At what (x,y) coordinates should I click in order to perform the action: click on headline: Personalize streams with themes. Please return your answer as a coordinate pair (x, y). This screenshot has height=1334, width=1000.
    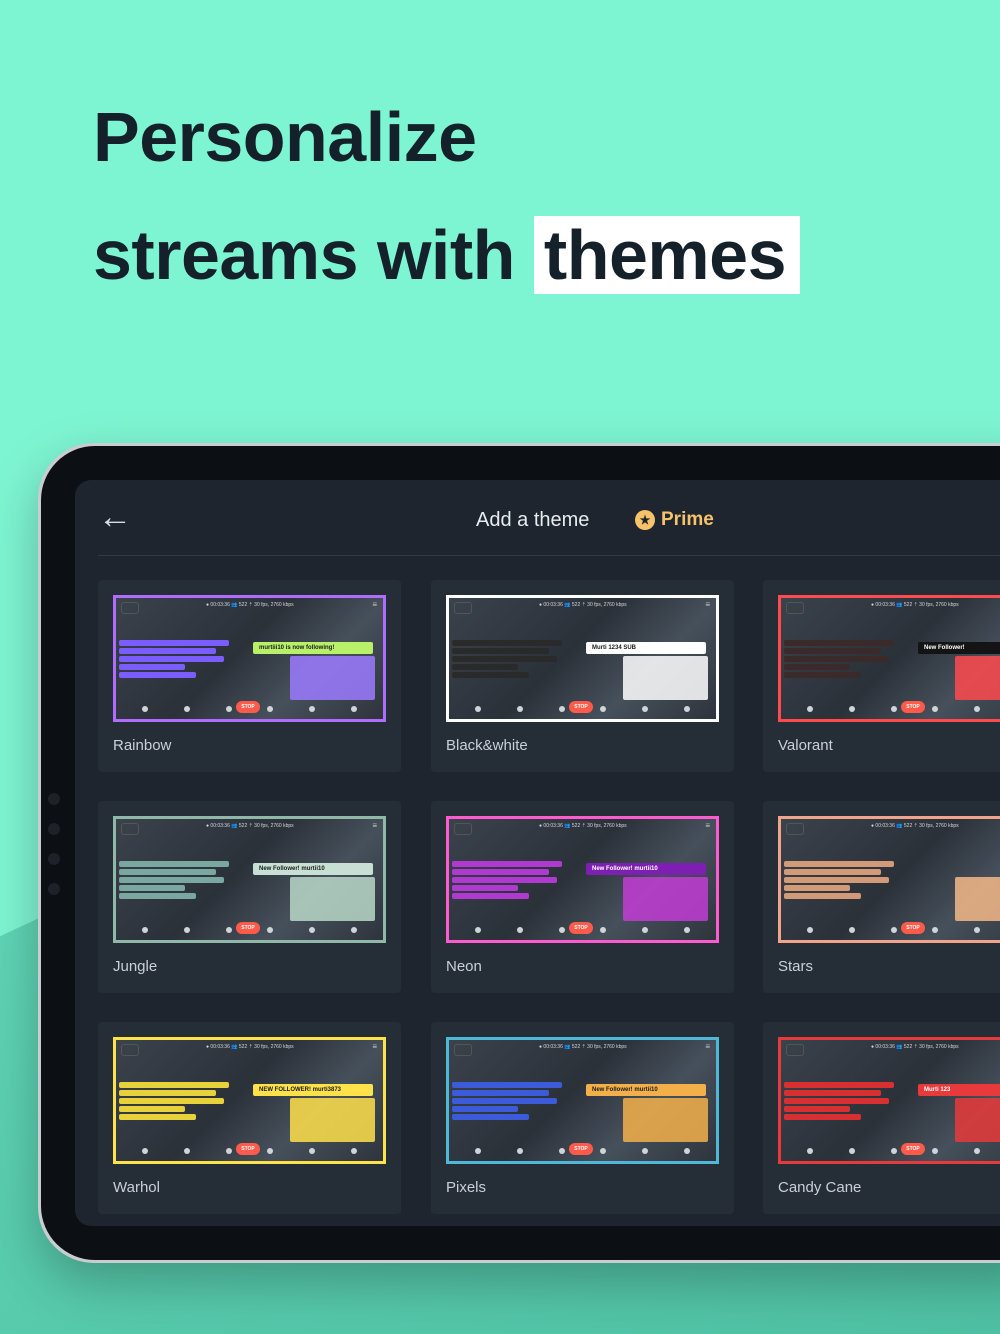
    Looking at the image, I should click on (446, 196).